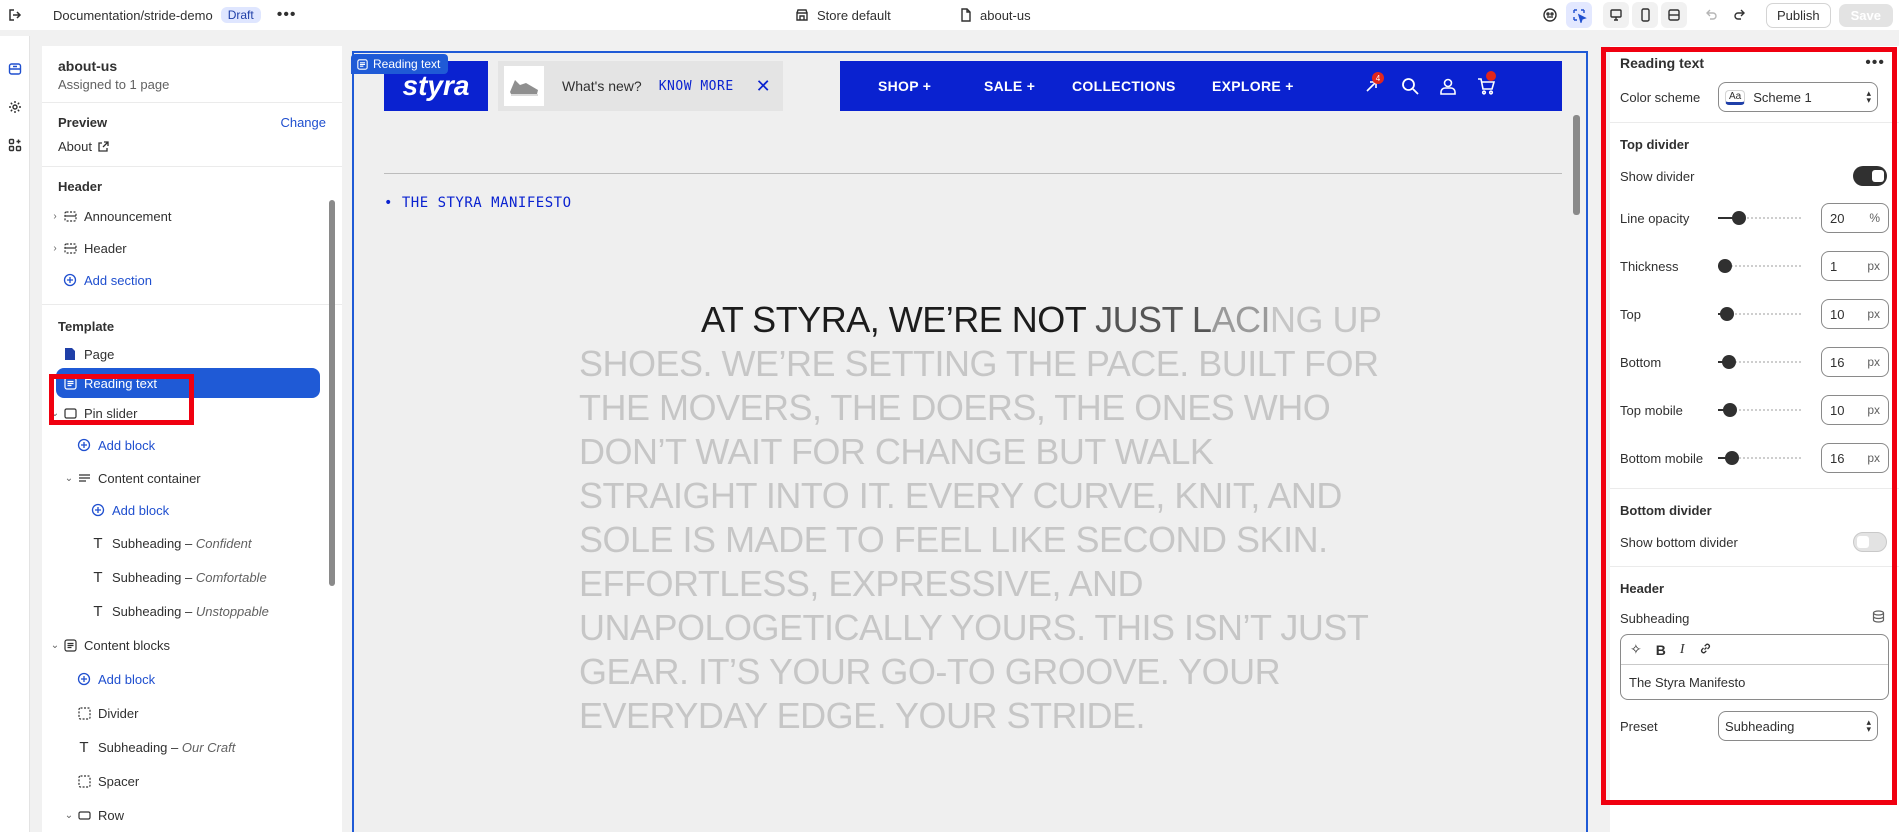  What do you see at coordinates (1868, 96) in the screenshot?
I see `select-chevron-icon: ▴ ▾` at bounding box center [1868, 96].